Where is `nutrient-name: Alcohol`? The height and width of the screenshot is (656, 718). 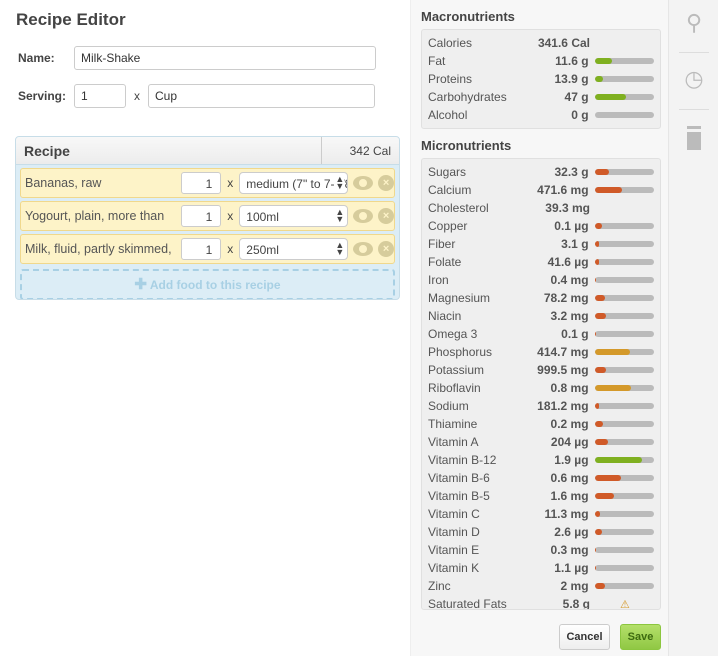
nutrient-name: Alcohol is located at coordinates (448, 115).